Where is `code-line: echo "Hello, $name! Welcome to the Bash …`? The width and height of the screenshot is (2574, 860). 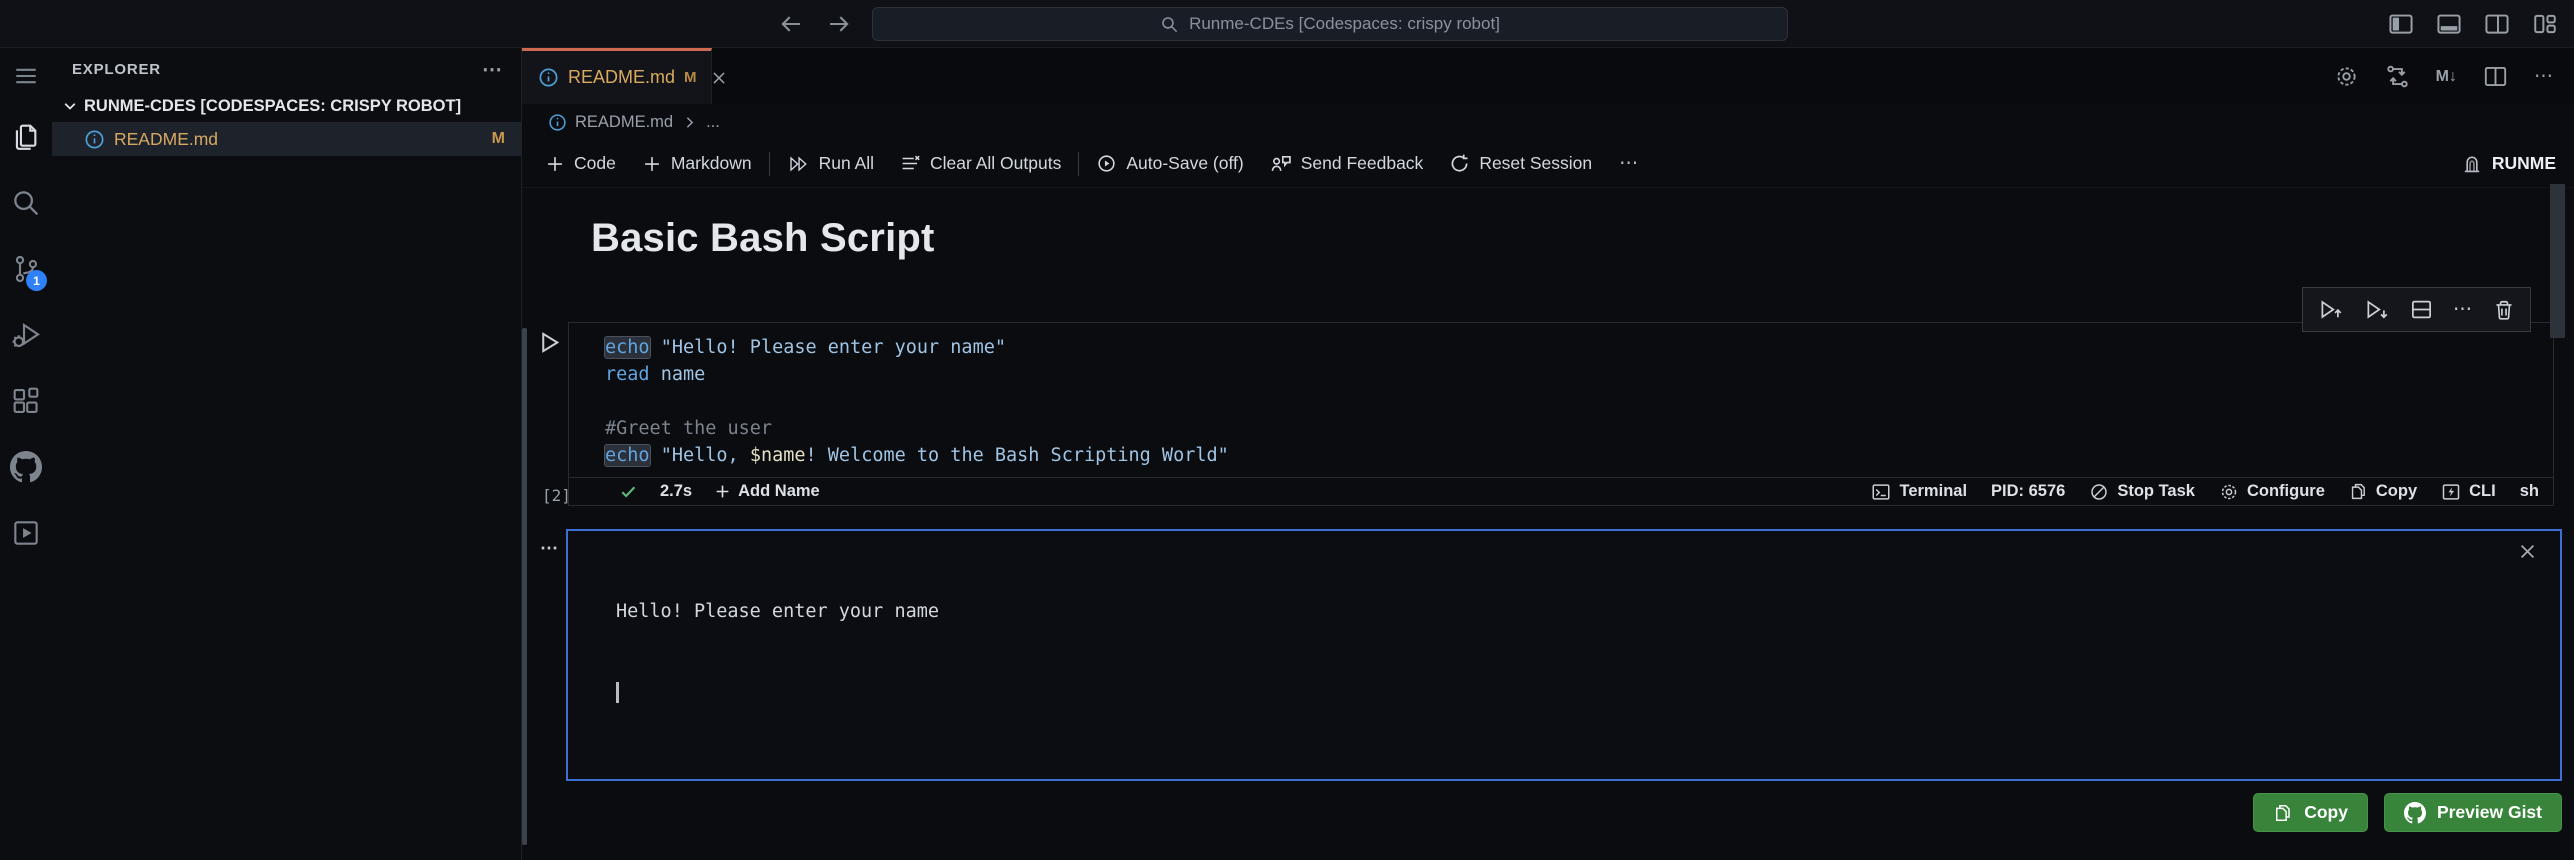 code-line: echo "Hello, $name! Welcome to the Bash … is located at coordinates (1578, 455).